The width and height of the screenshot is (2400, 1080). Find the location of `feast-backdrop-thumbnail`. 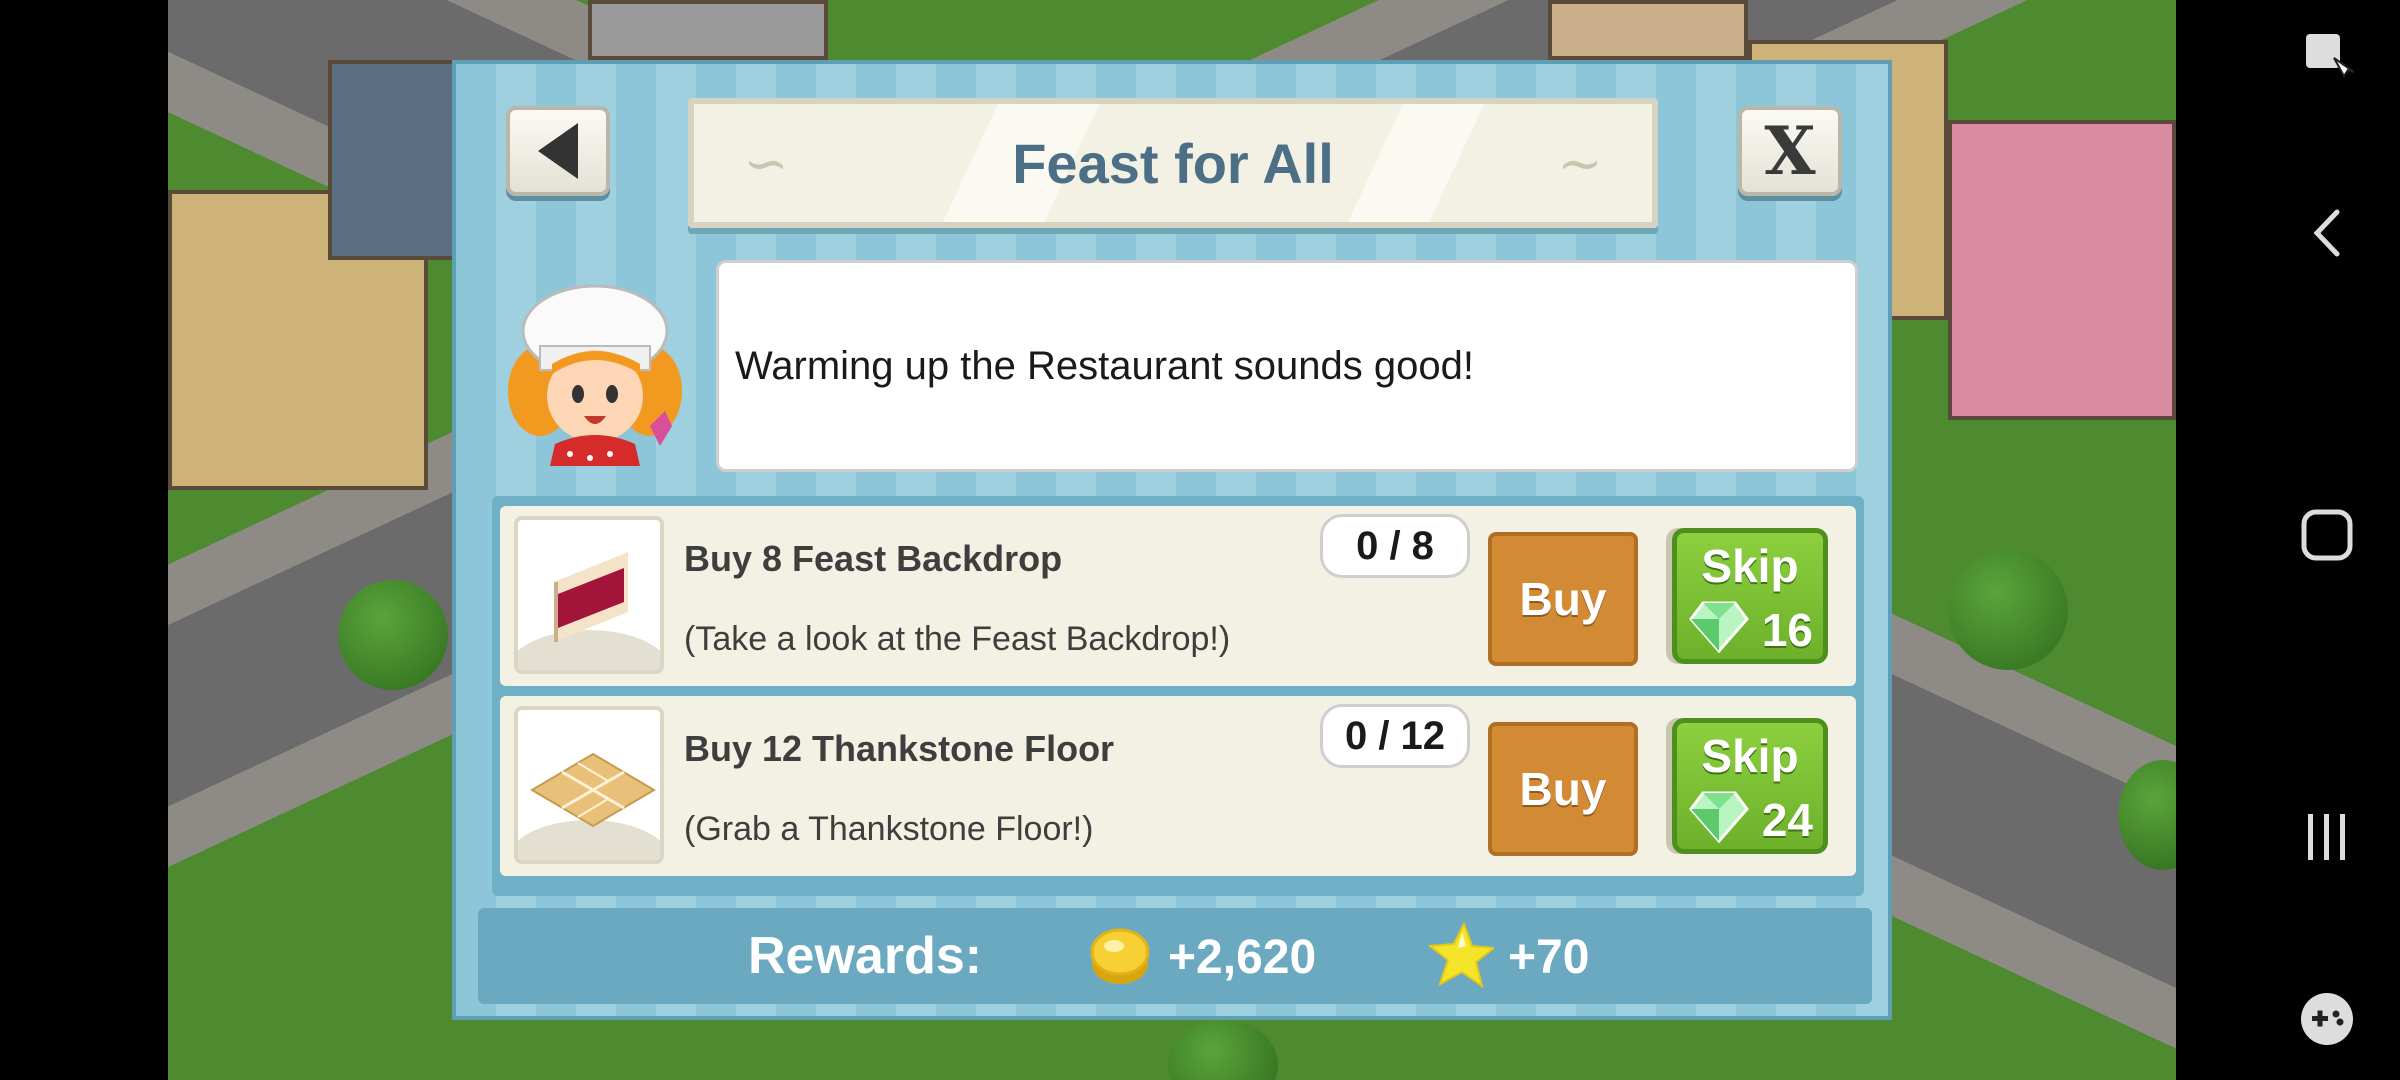

feast-backdrop-thumbnail is located at coordinates (589, 595).